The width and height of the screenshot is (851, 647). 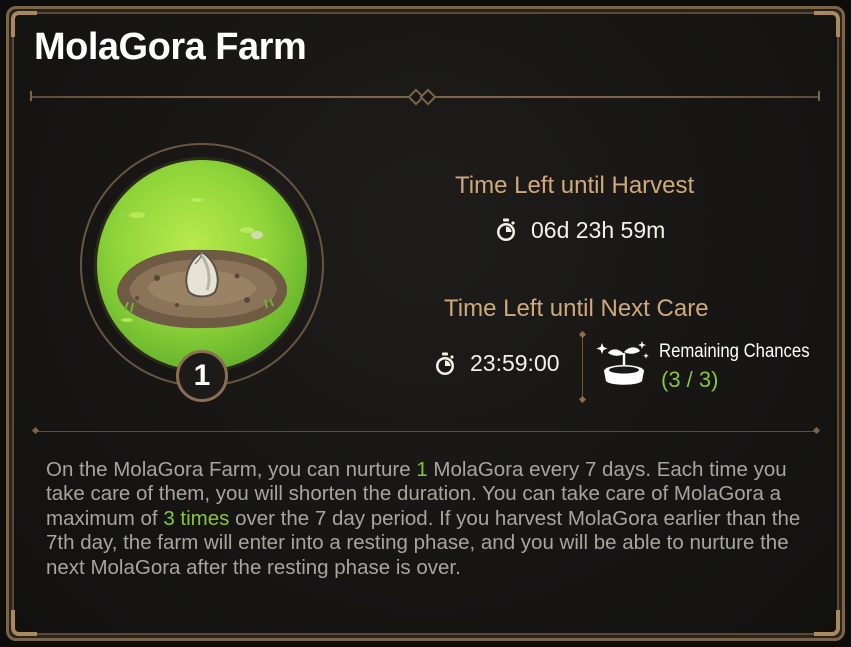 I want to click on next-care-label: Time Left until Next Care, so click(x=576, y=308).